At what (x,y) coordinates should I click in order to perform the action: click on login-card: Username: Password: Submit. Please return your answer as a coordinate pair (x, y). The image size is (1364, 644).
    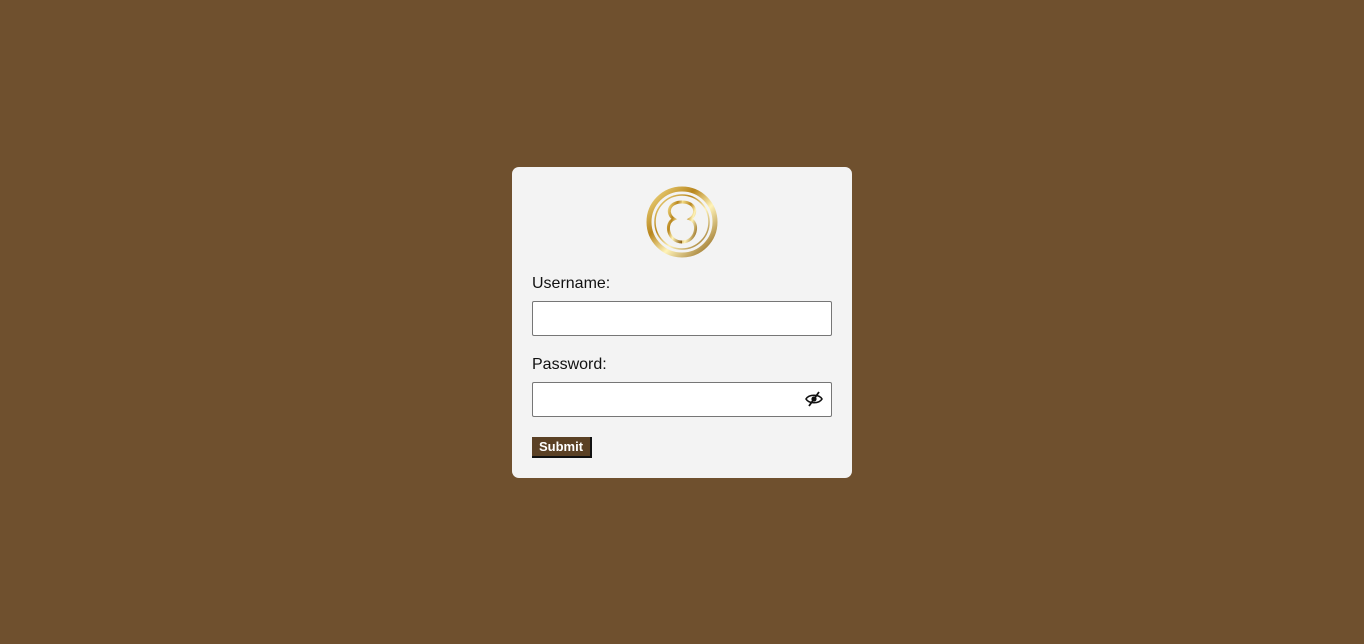
    Looking at the image, I should click on (682, 322).